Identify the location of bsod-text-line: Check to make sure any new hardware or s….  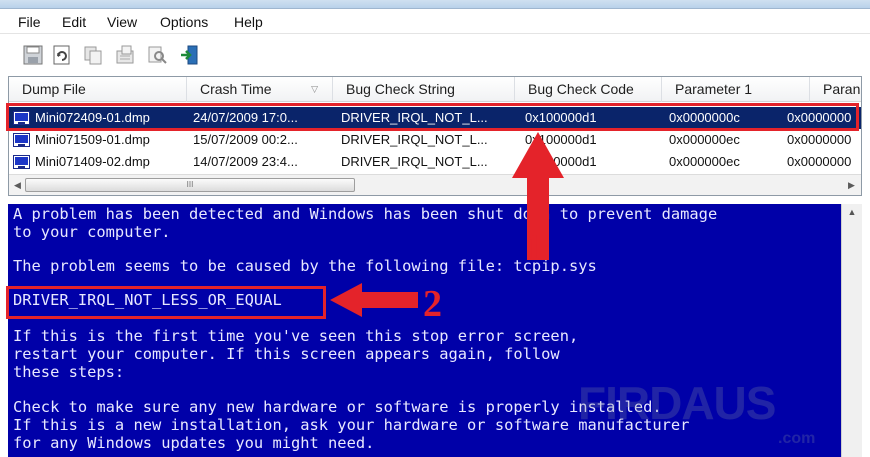
(337, 407).